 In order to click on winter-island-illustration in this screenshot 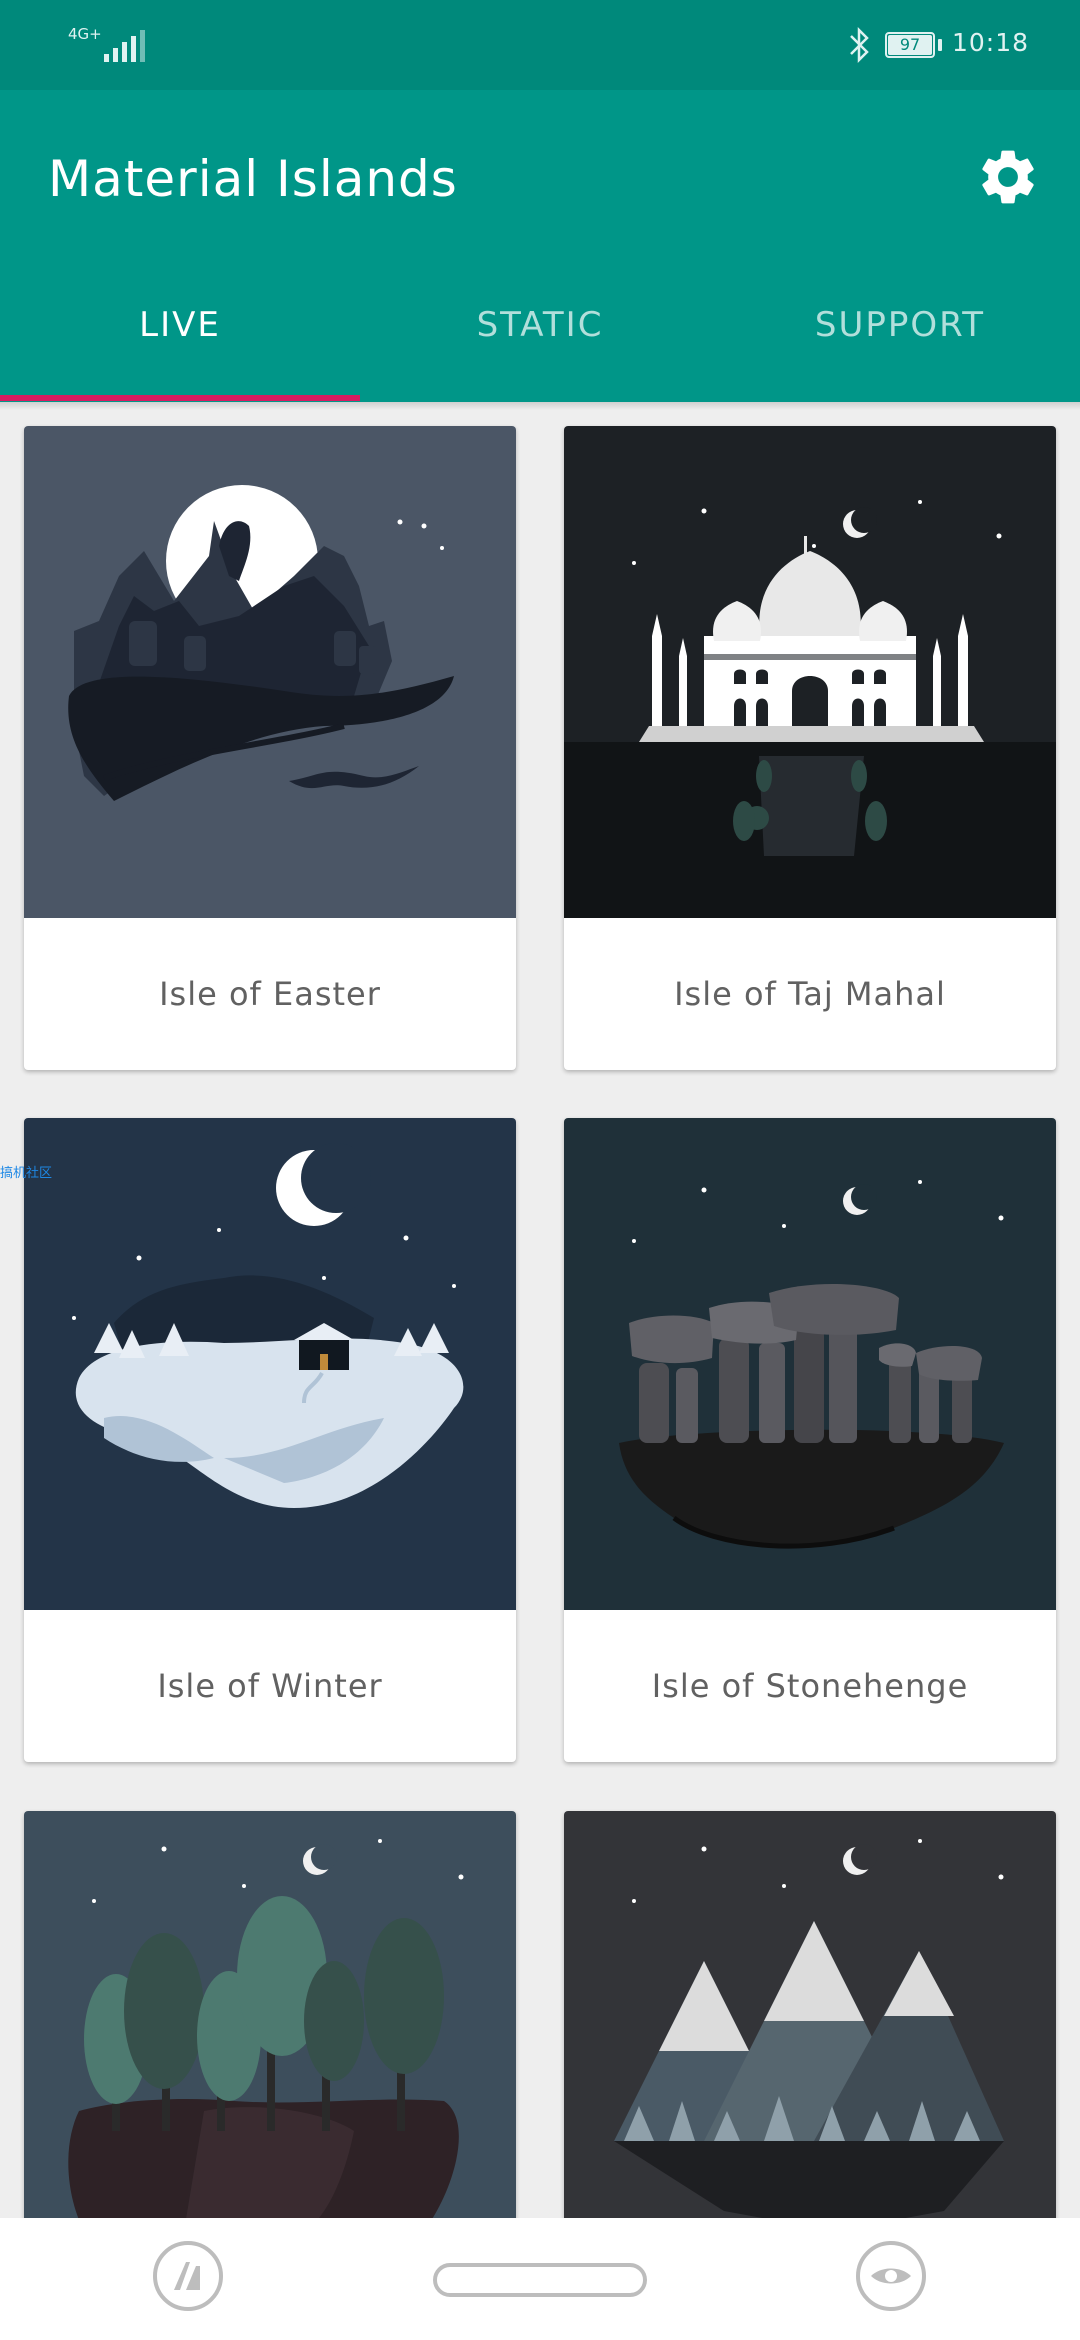, I will do `click(270, 1364)`.